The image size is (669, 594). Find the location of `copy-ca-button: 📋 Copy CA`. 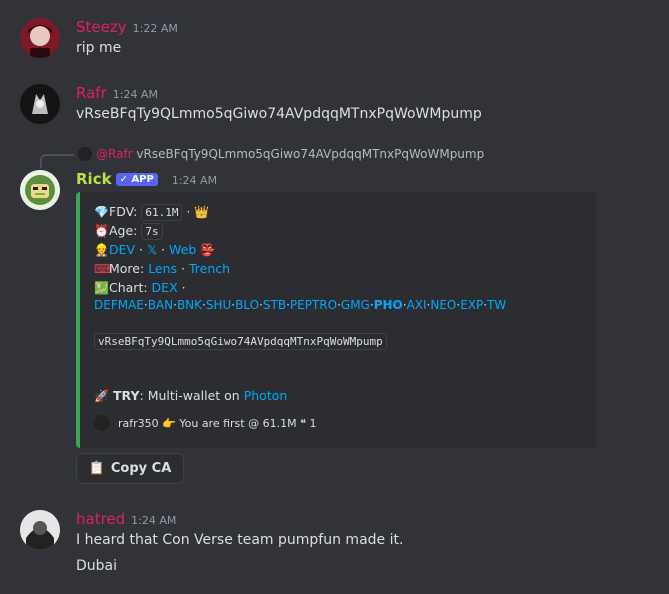

copy-ca-button: 📋 Copy CA is located at coordinates (130, 468).